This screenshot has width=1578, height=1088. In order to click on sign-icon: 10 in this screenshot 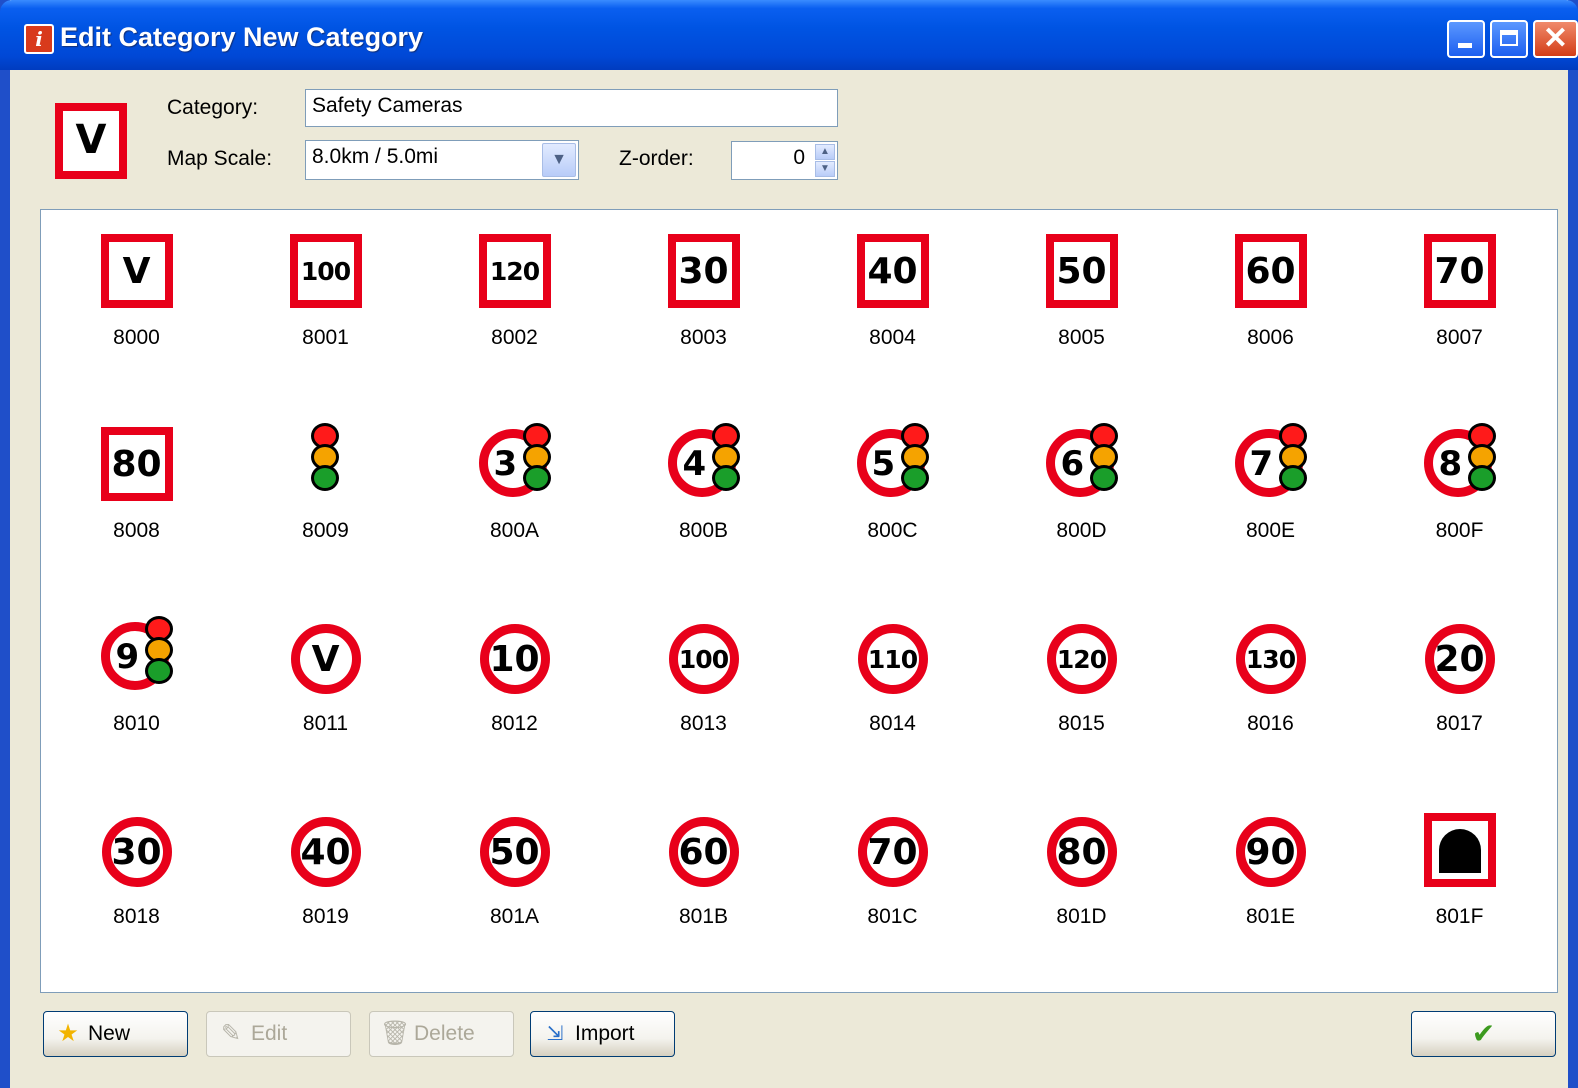, I will do `click(515, 655)`.